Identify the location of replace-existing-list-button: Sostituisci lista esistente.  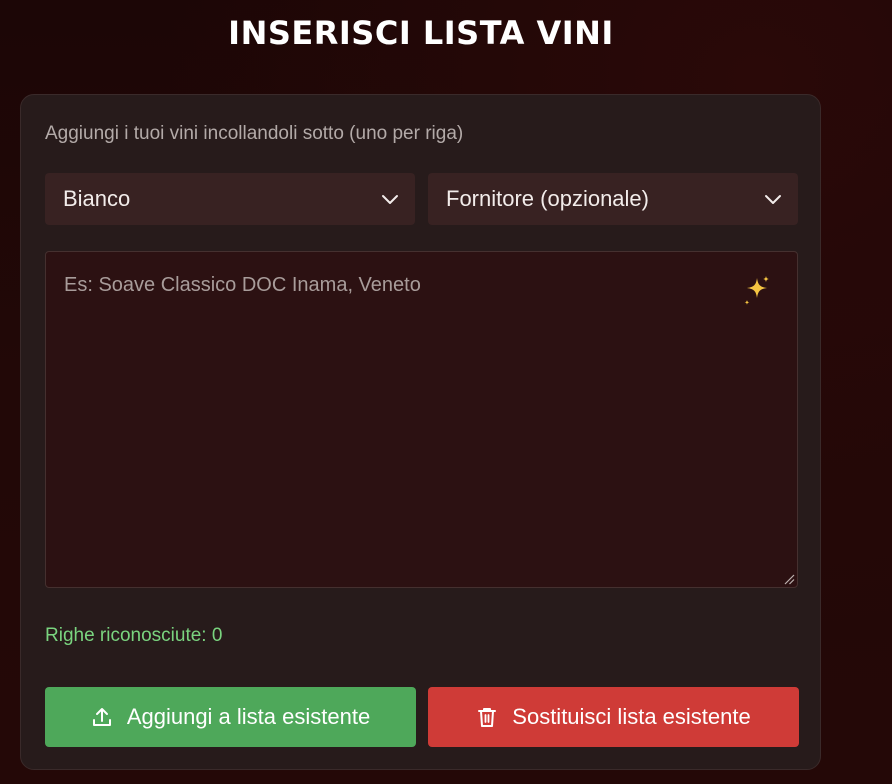
(613, 717).